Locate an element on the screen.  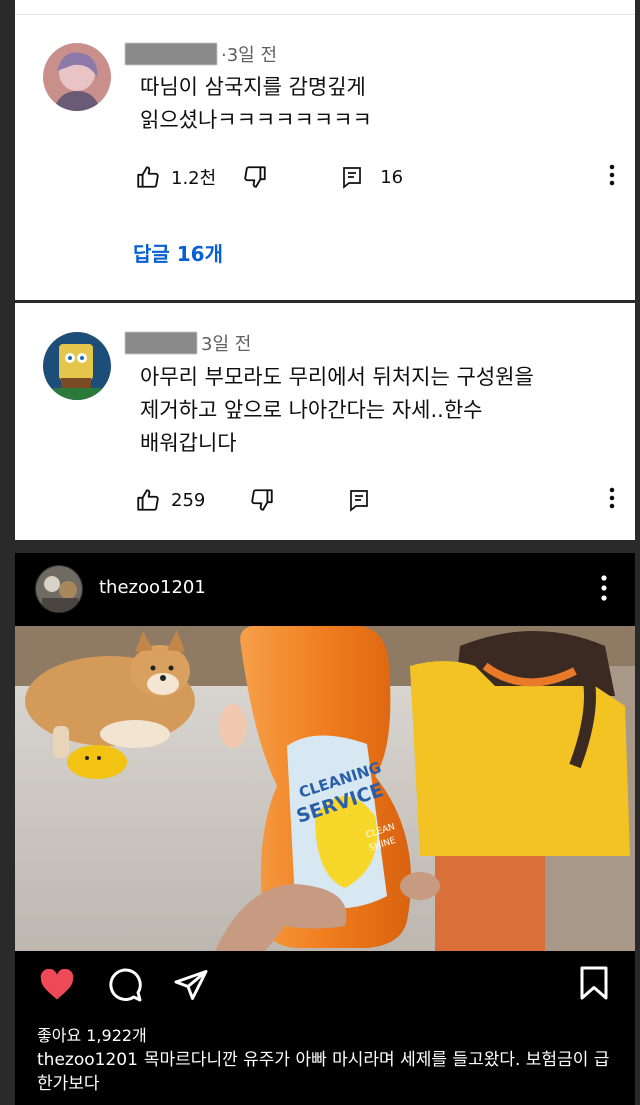
like-count: 1.2천 is located at coordinates (194, 178).